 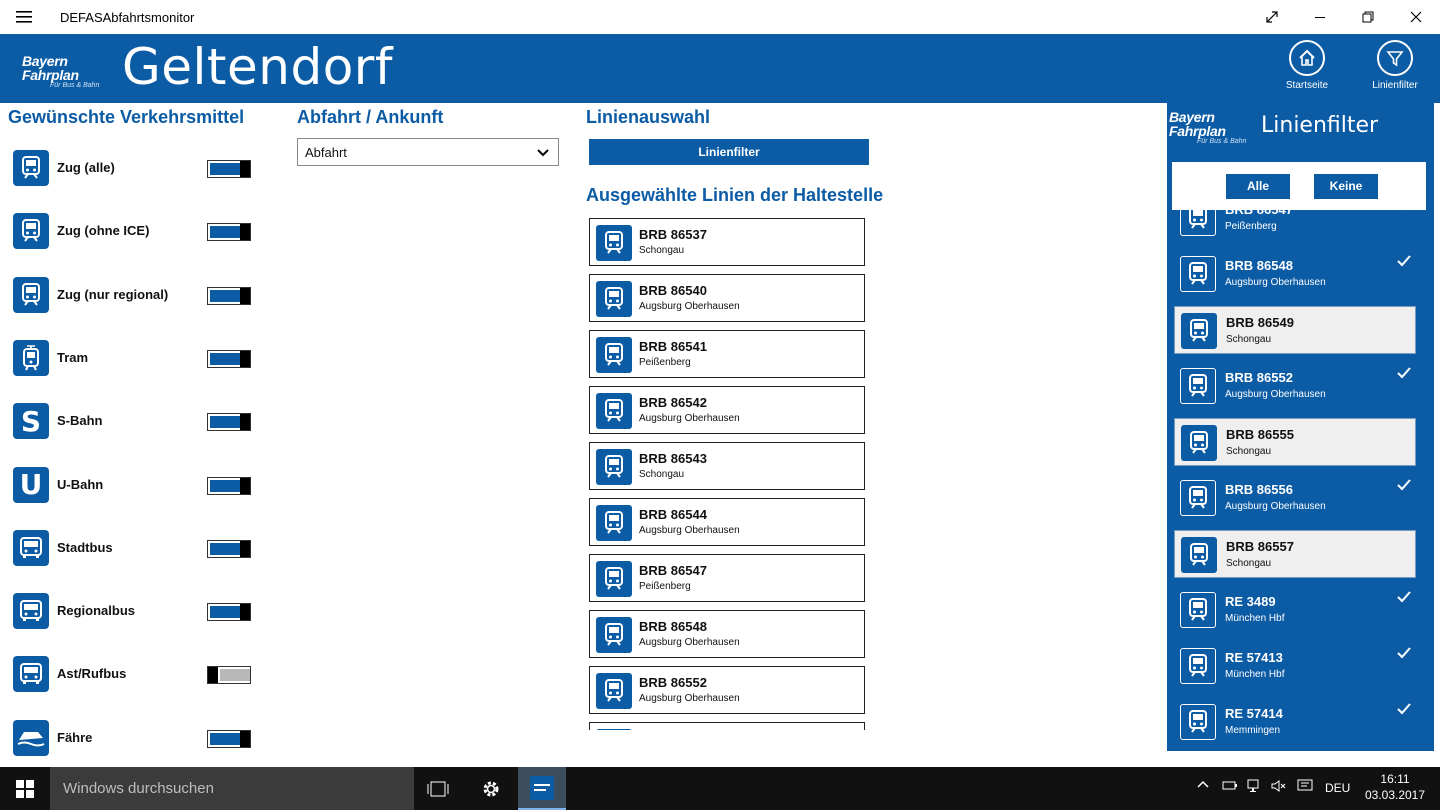 What do you see at coordinates (80, 484) in the screenshot?
I see `transport-label: U-Bahn` at bounding box center [80, 484].